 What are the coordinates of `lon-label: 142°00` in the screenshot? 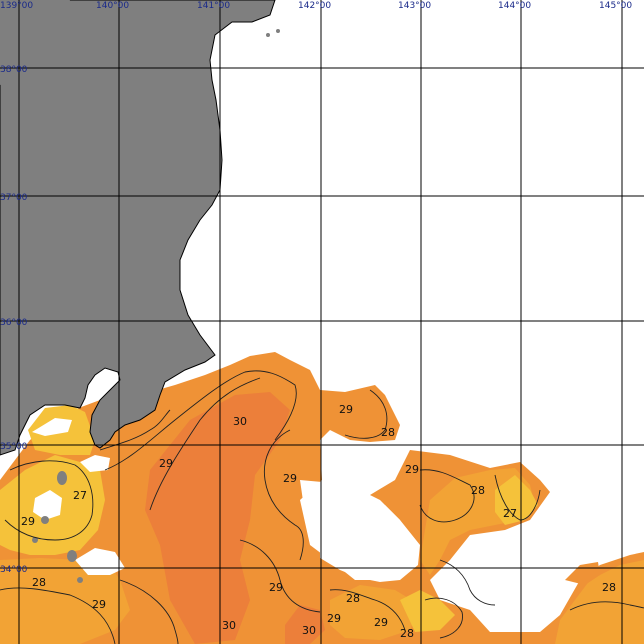 It's located at (314, 6).